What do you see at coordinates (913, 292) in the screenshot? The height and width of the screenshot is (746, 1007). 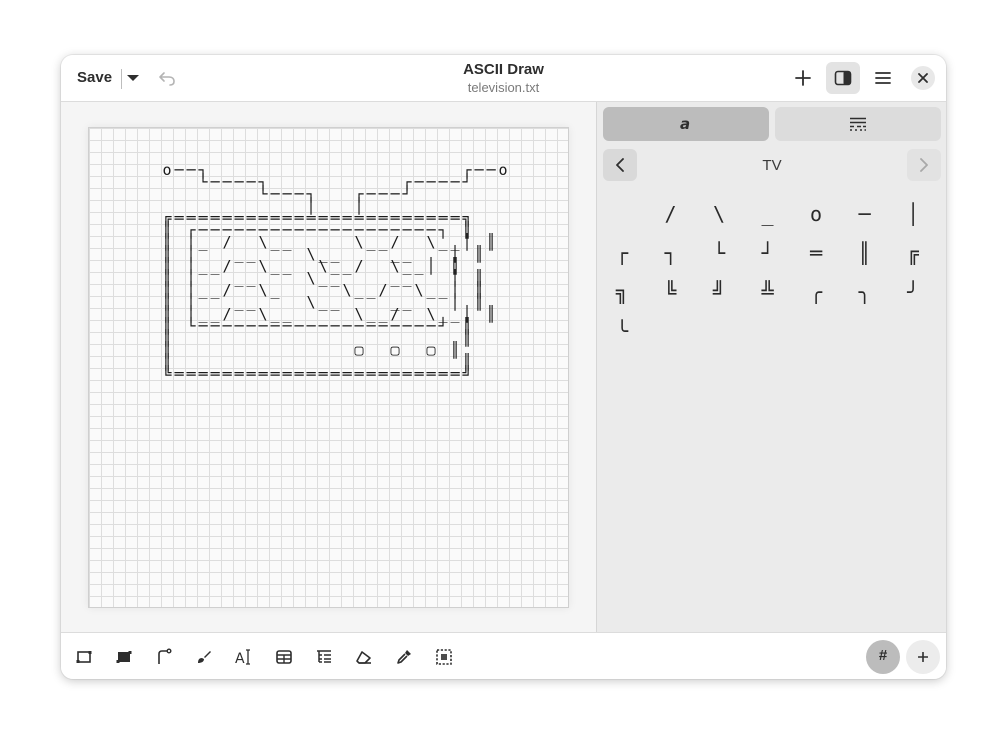 I see `glyph-button: ╯` at bounding box center [913, 292].